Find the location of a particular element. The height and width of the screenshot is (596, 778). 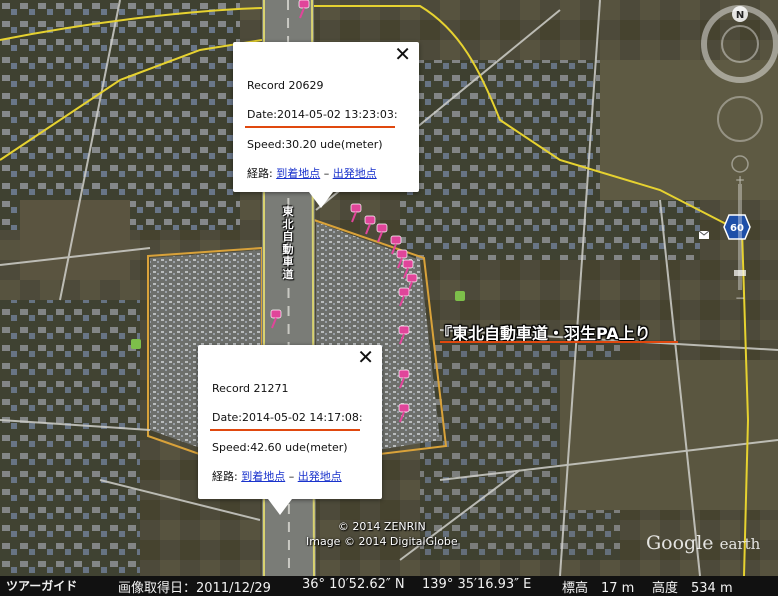

expressway-label: 東北自動車道 is located at coordinates (288, 243).